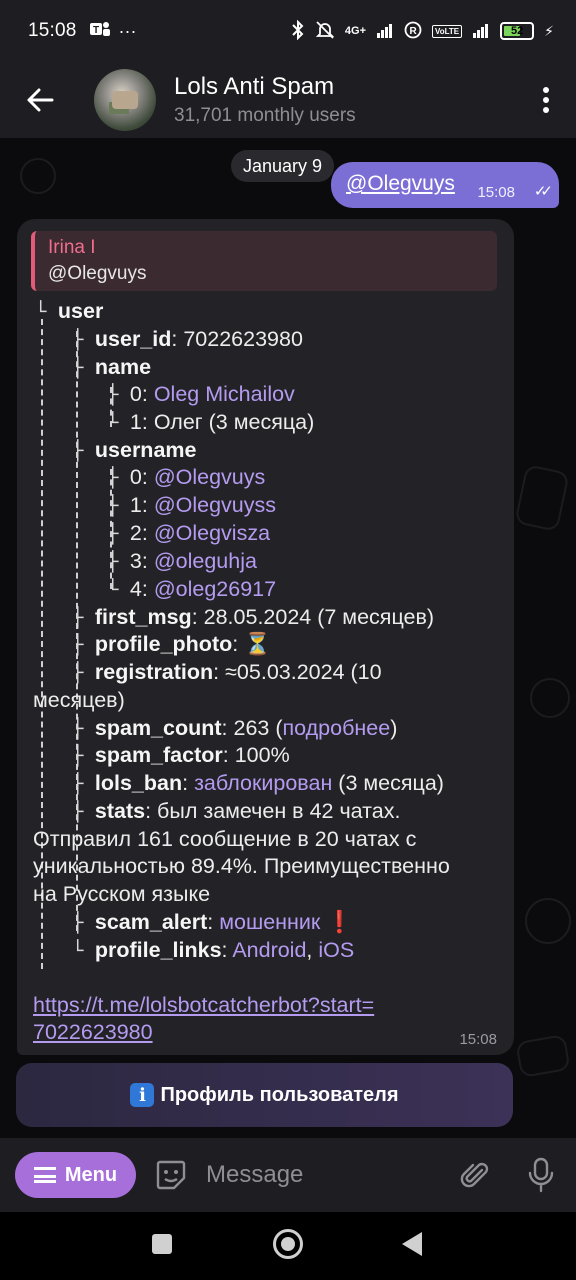 This screenshot has height=1280, width=576. I want to click on username-item: ├ 1: @Olegvuyss, so click(192, 505).